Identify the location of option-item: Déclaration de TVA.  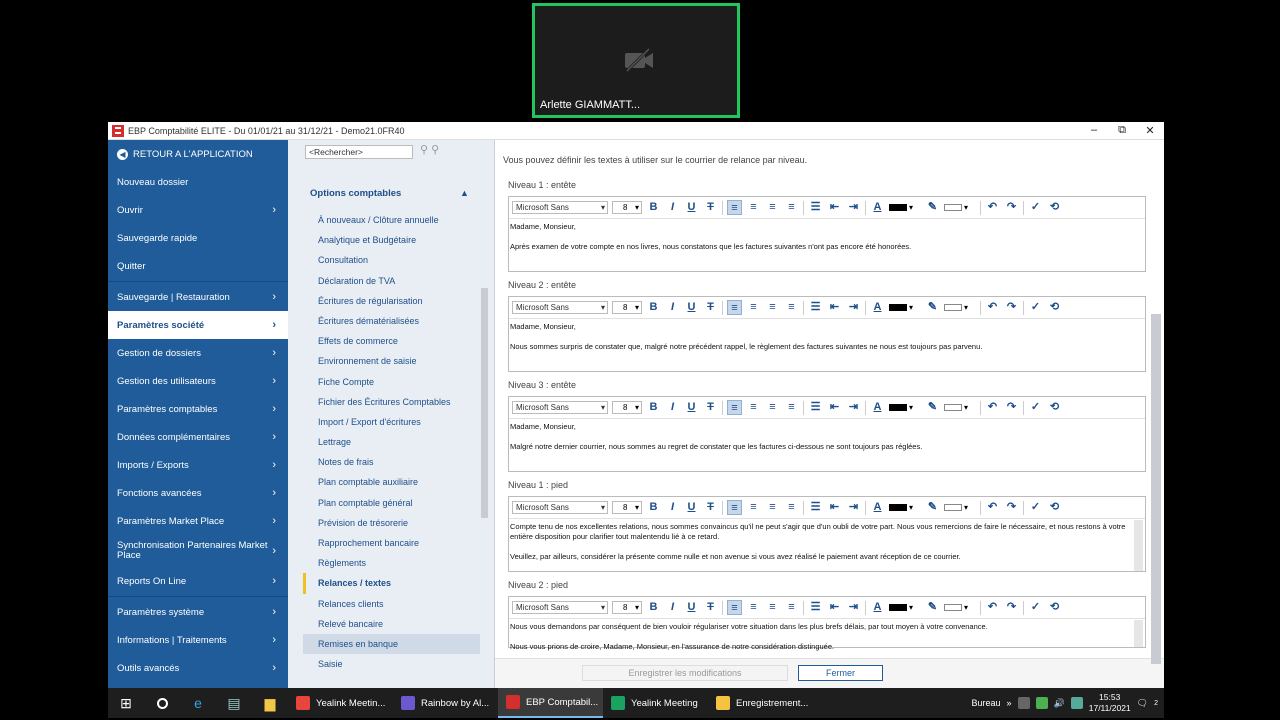
(391, 281).